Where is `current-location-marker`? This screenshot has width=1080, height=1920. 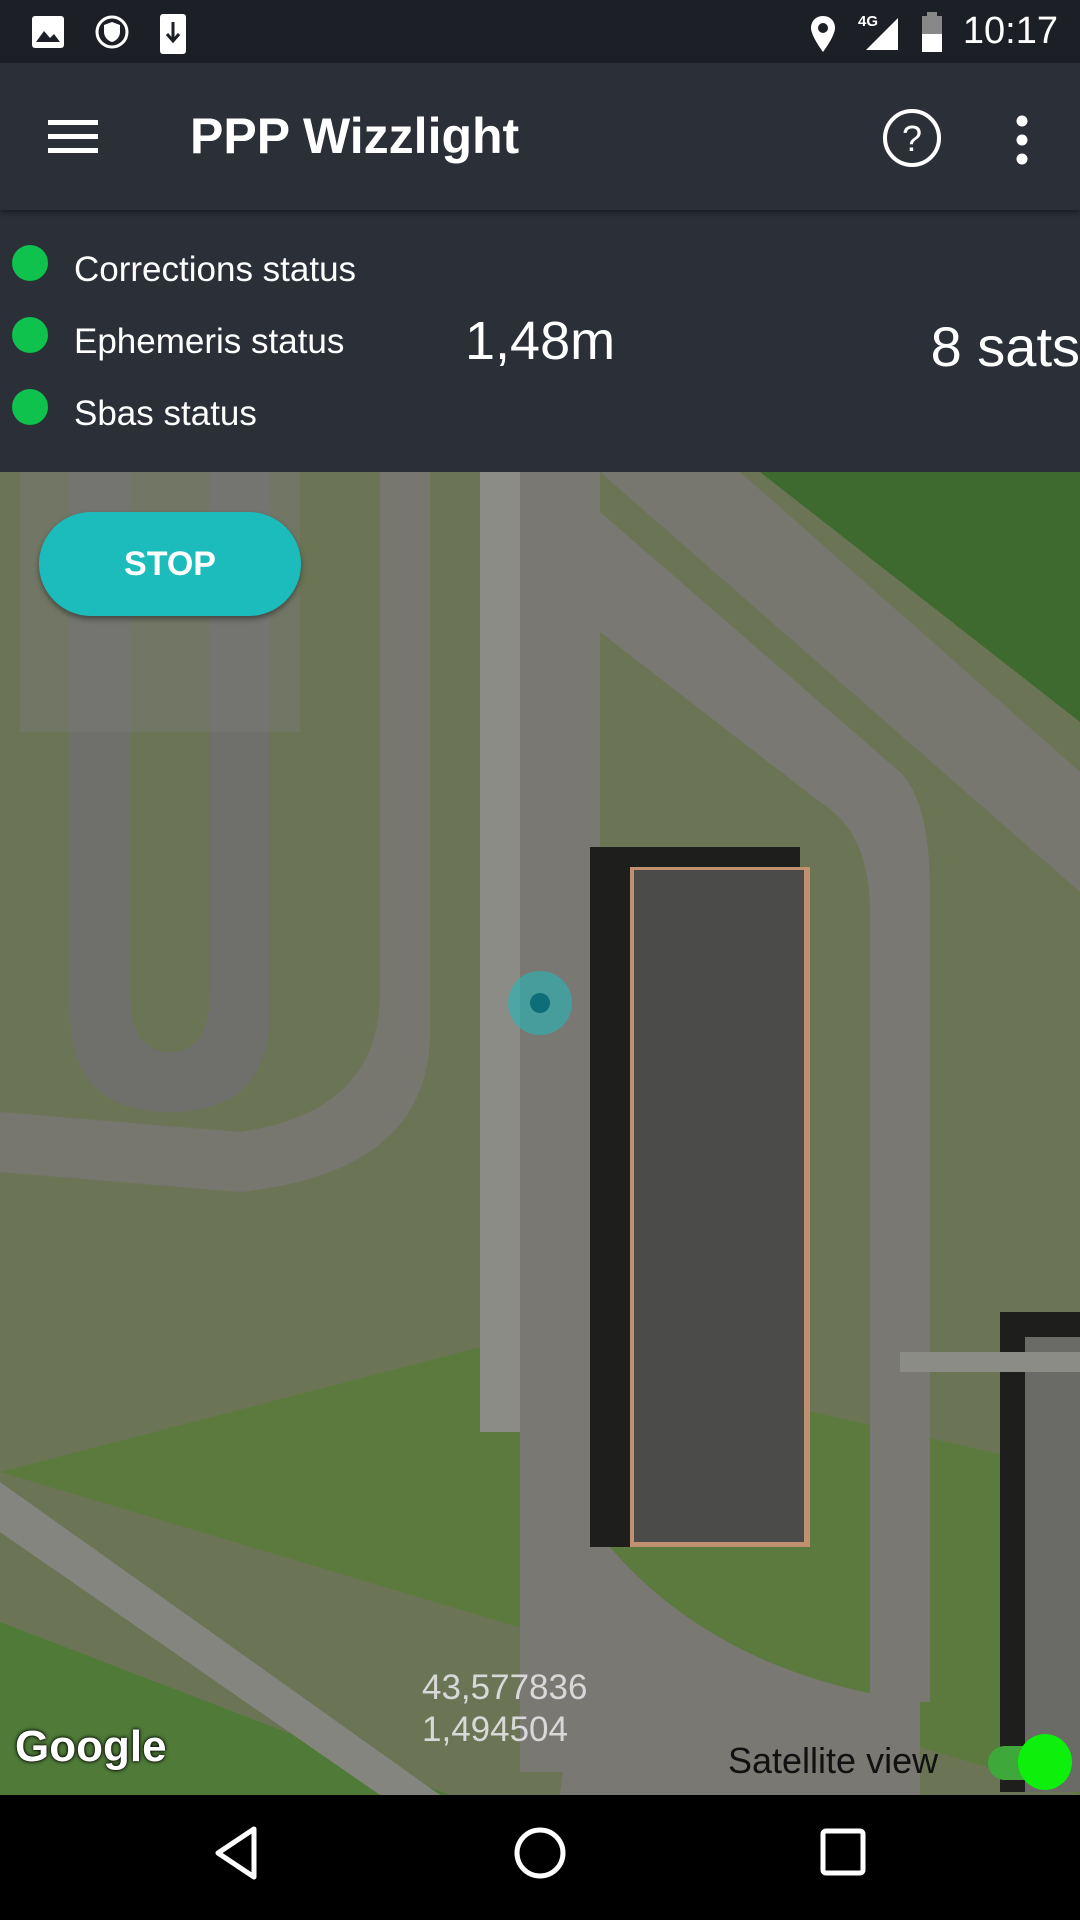
current-location-marker is located at coordinates (540, 1003).